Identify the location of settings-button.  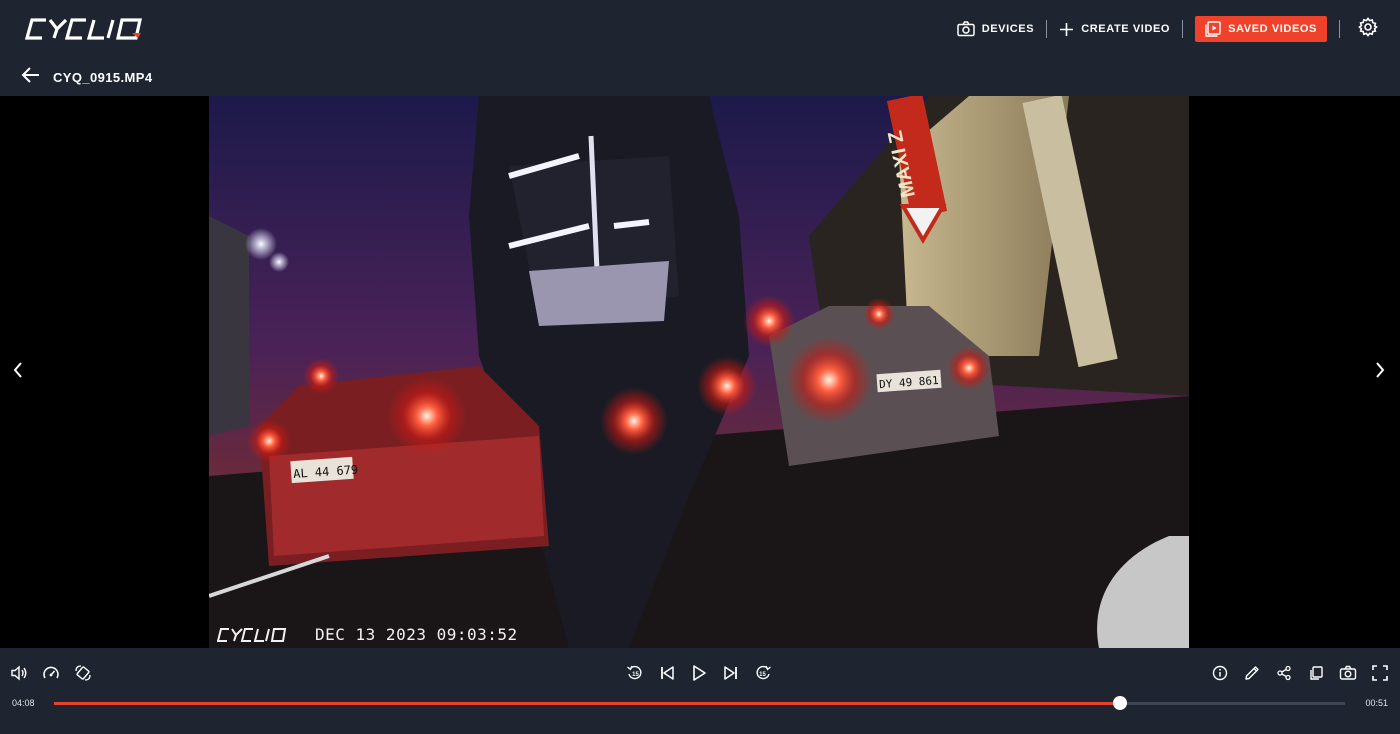
(1361, 29).